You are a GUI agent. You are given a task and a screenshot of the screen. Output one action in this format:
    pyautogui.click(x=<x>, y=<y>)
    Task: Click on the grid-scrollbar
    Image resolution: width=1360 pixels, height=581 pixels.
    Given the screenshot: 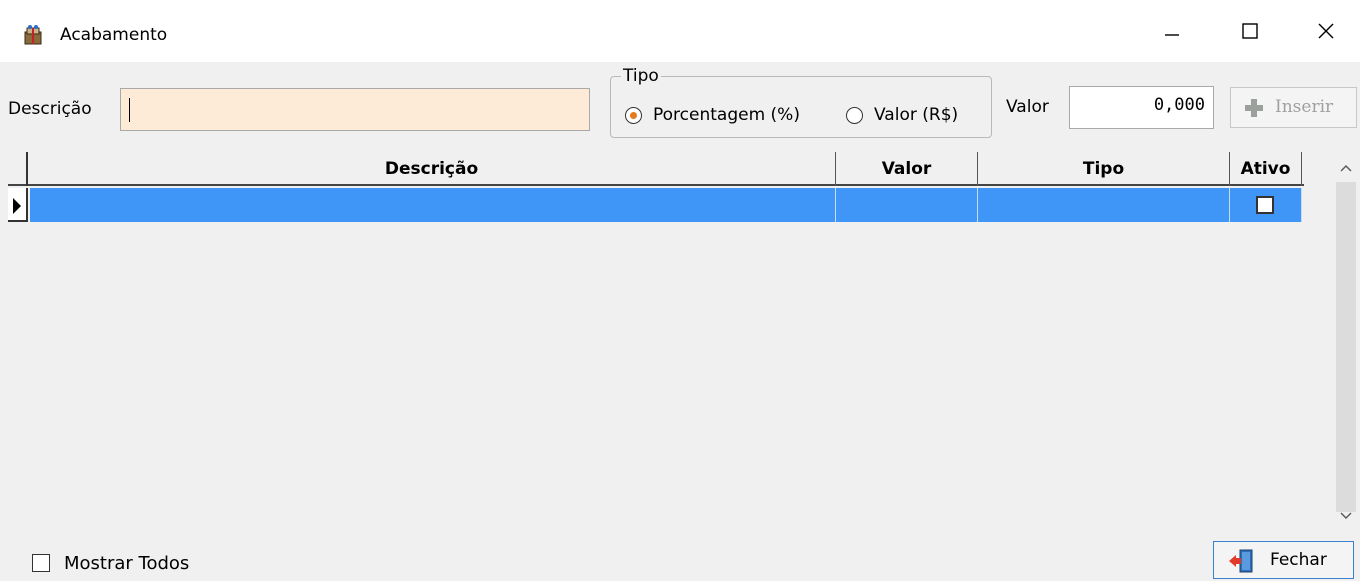 What is the action you would take?
    pyautogui.click(x=1346, y=342)
    